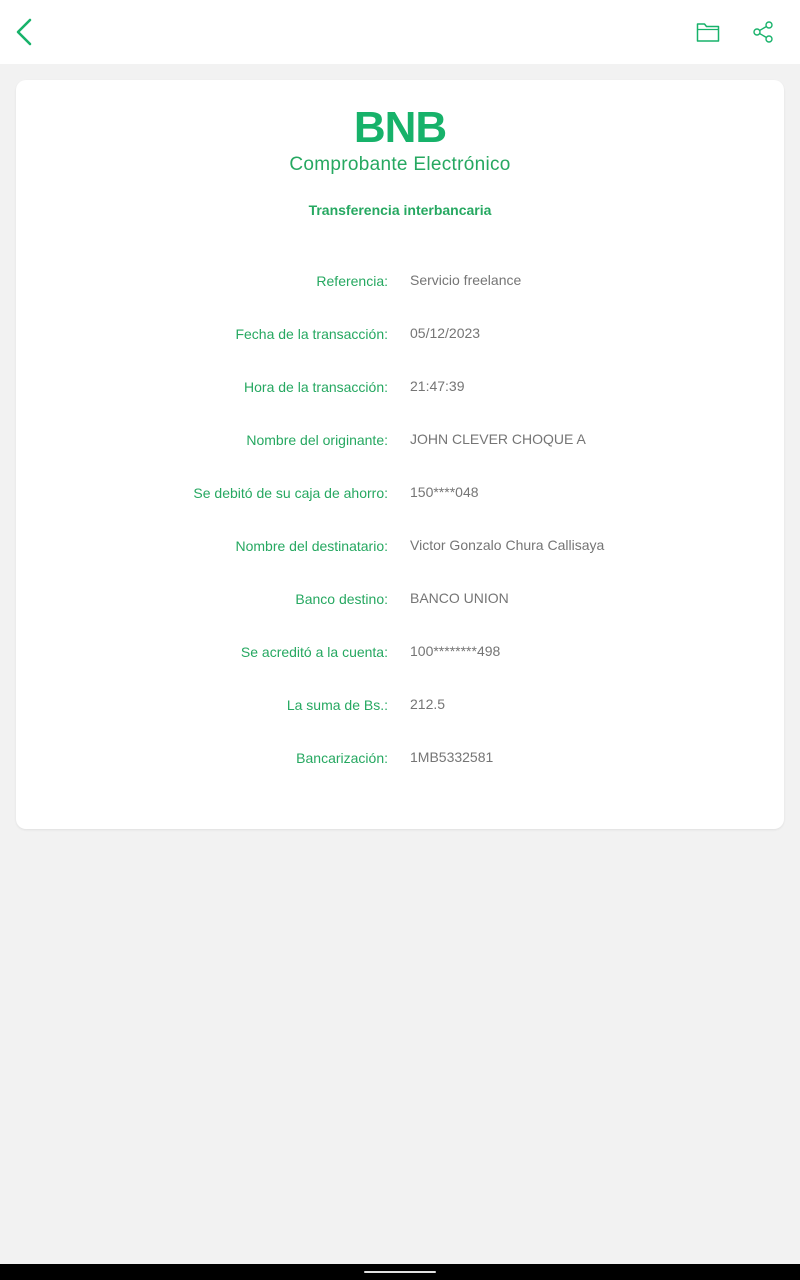  I want to click on save-folder-button, so click(708, 32).